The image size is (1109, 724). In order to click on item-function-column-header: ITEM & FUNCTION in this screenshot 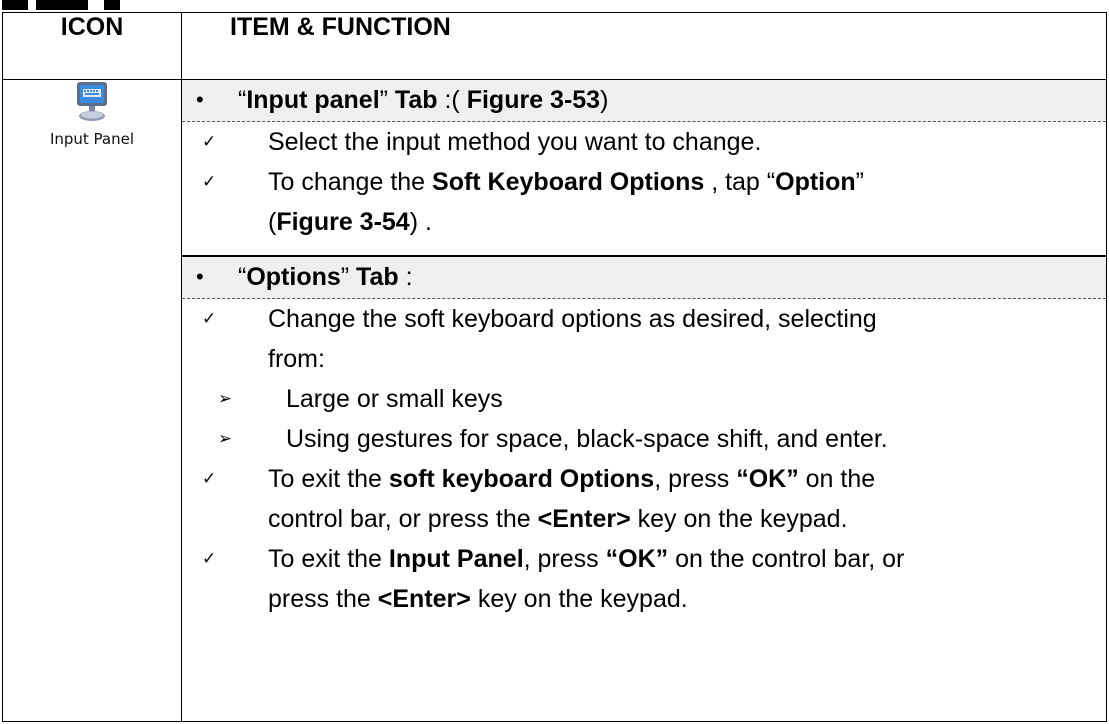, I will do `click(644, 46)`.